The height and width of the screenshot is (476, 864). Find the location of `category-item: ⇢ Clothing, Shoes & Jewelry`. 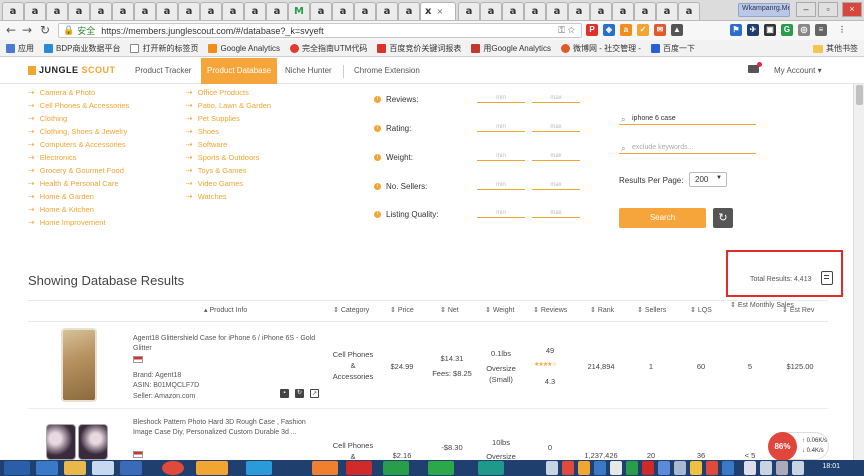

category-item: ⇢ Clothing, Shoes & Jewelry is located at coordinates (77, 131).